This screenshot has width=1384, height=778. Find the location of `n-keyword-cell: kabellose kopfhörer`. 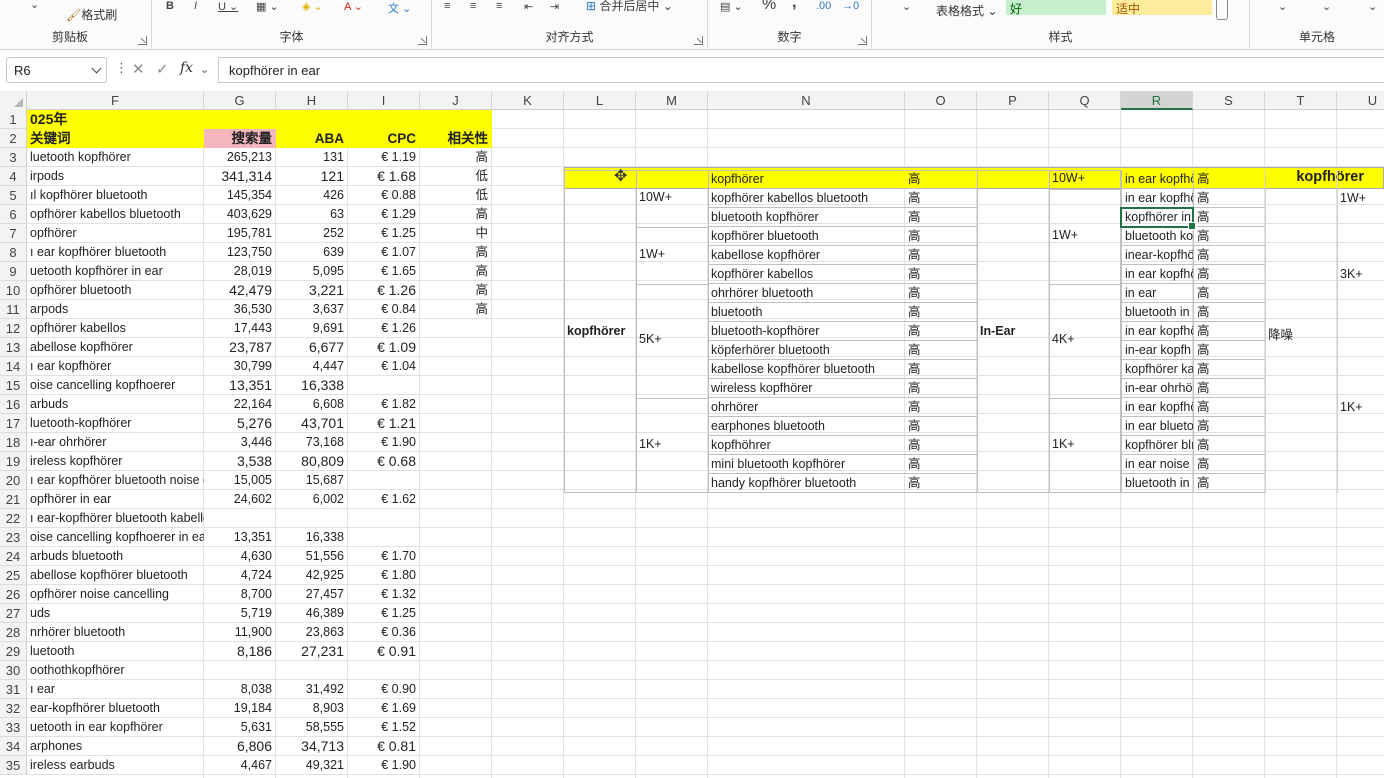

n-keyword-cell: kabellose kopfhörer is located at coordinates (806, 255).